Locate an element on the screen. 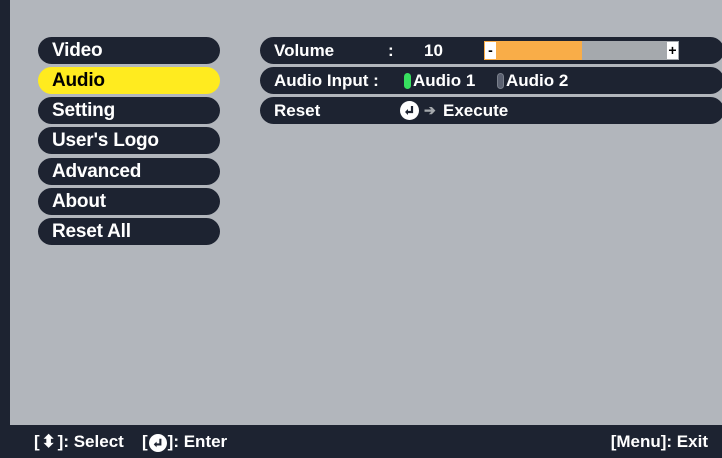 The height and width of the screenshot is (458, 722). volume-increase-button: + is located at coordinates (672, 50).